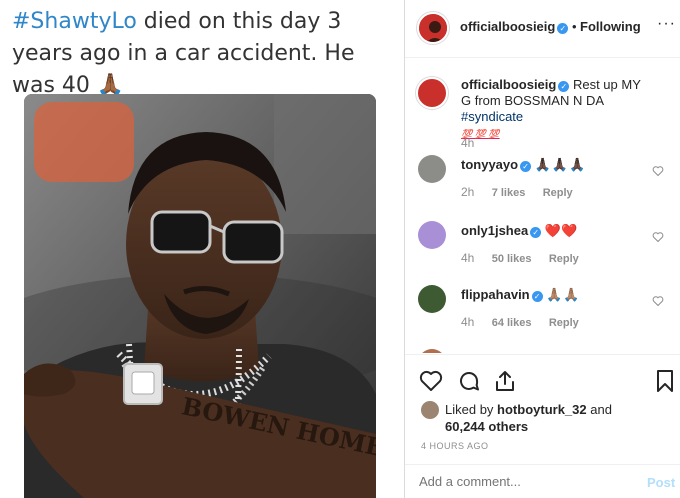 This screenshot has height=498, width=680. I want to click on comment-meta: 4h 50 likes Reply, so click(527, 258).